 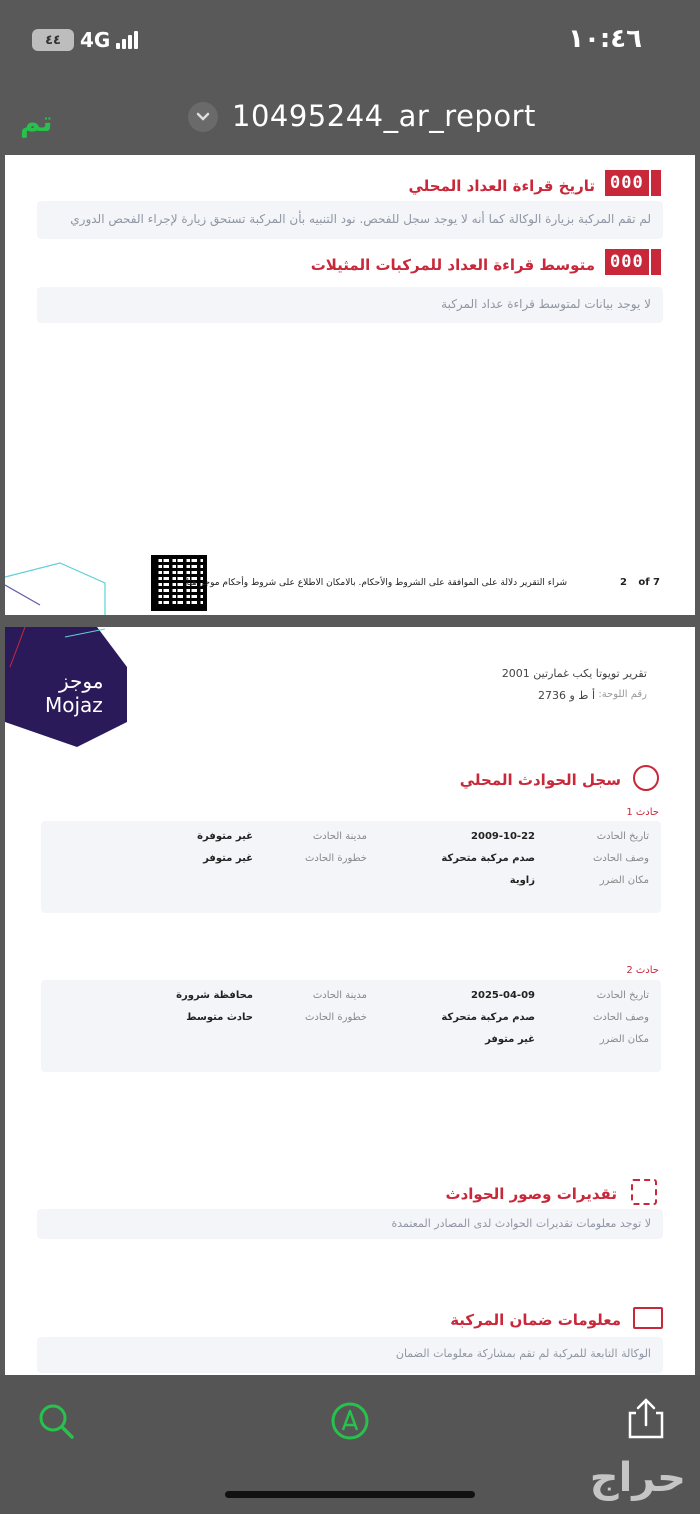 What do you see at coordinates (452, 265) in the screenshot?
I see `section-title-avg-odometer: متوسط قراءة العداد للمركبات المثيلات` at bounding box center [452, 265].